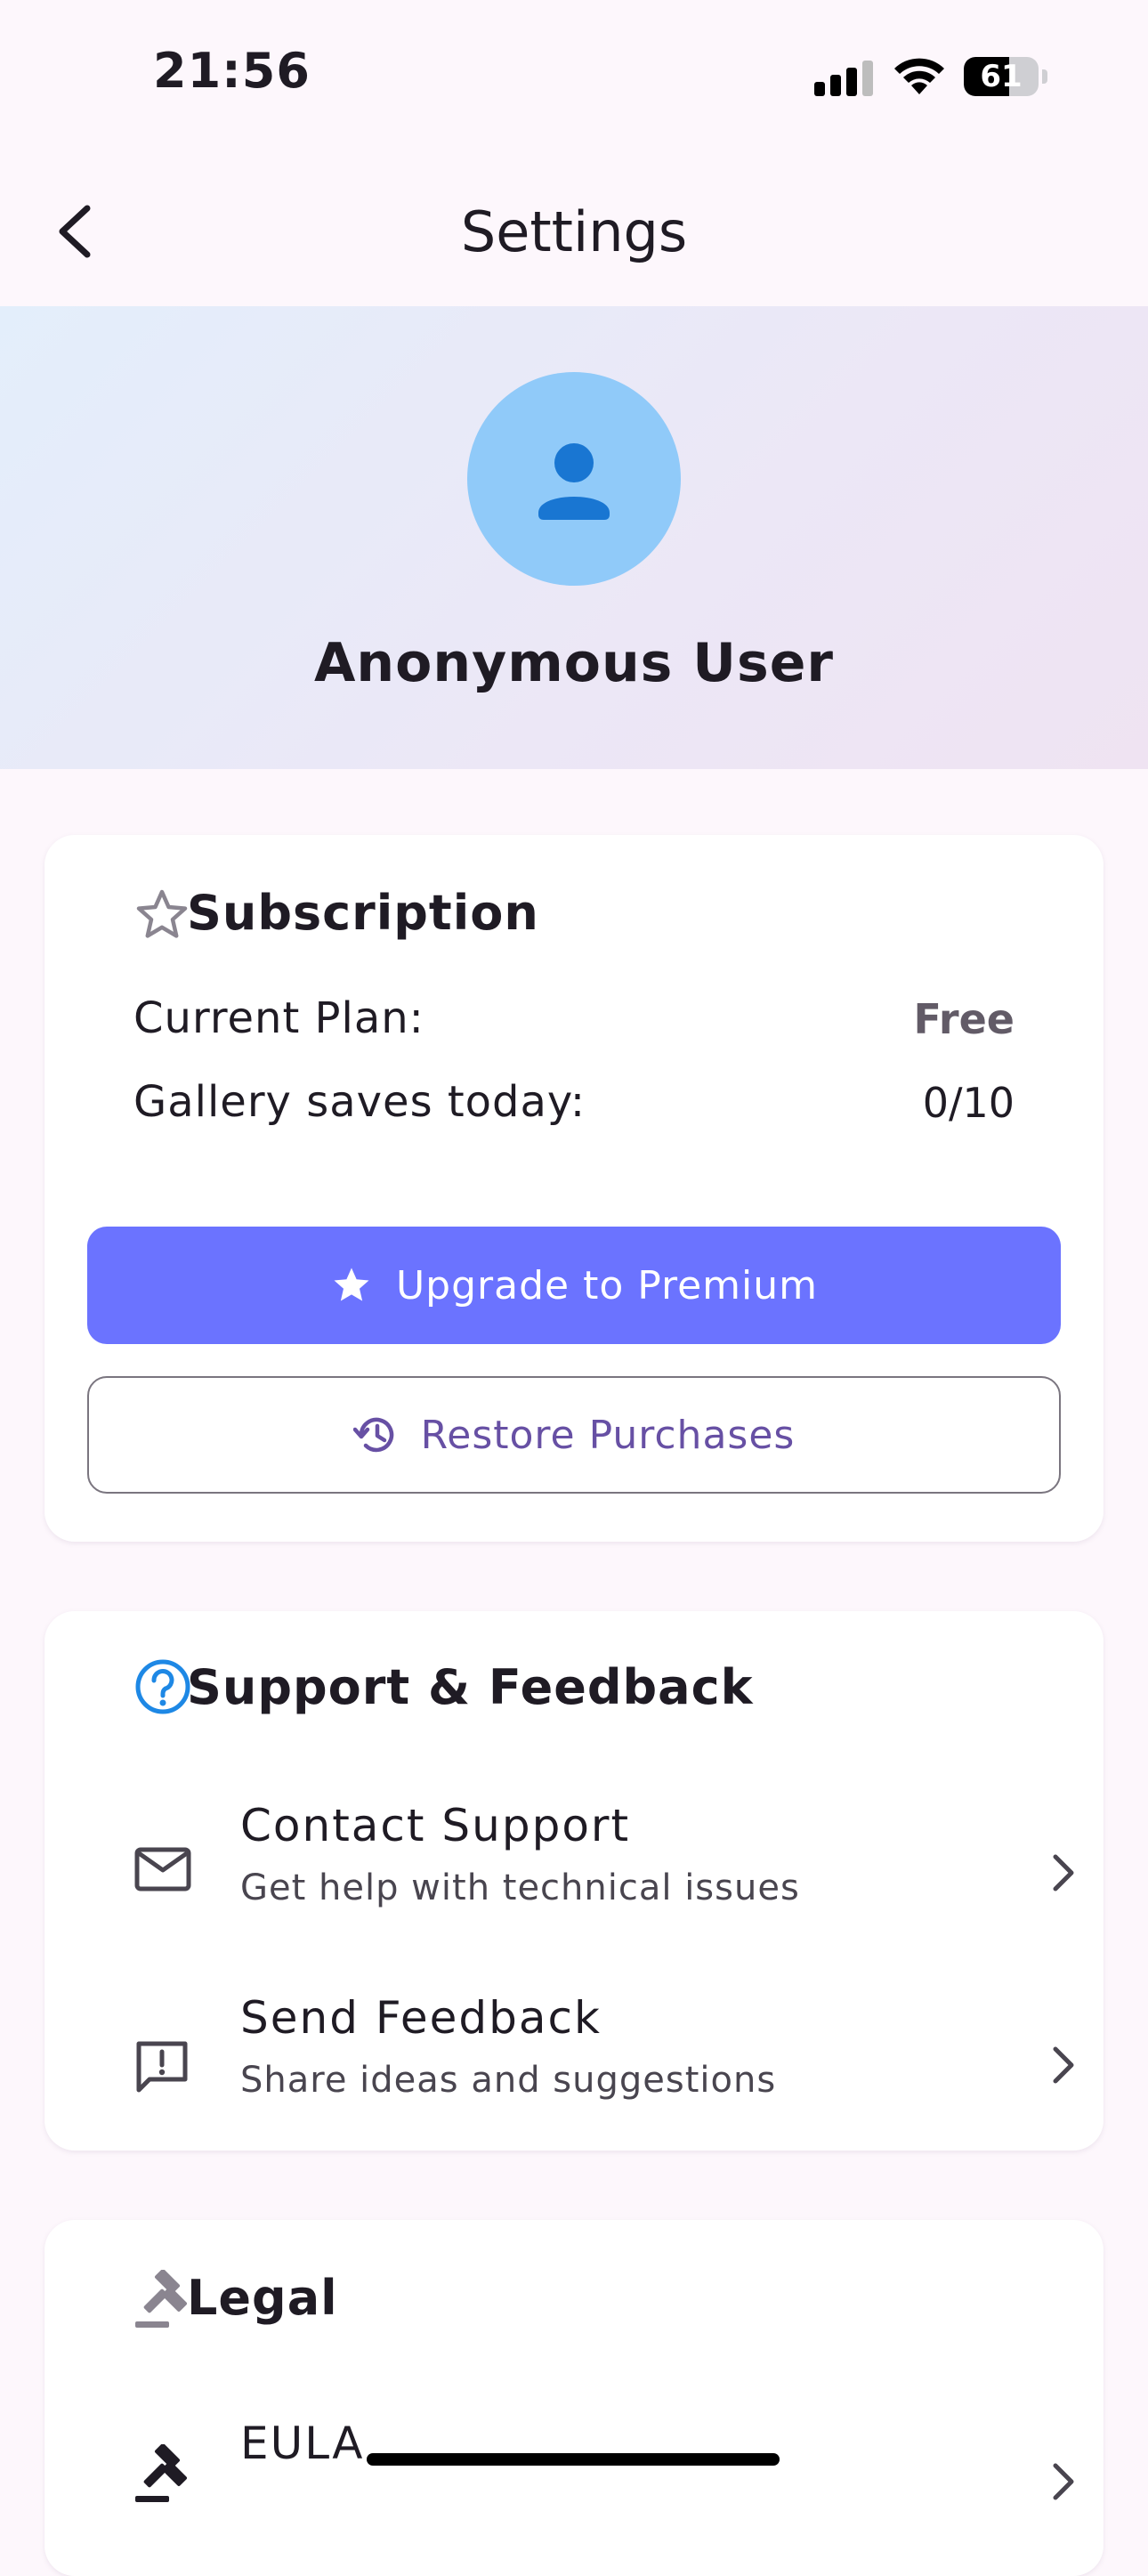  What do you see at coordinates (232, 71) in the screenshot?
I see `status-time: 21:56` at bounding box center [232, 71].